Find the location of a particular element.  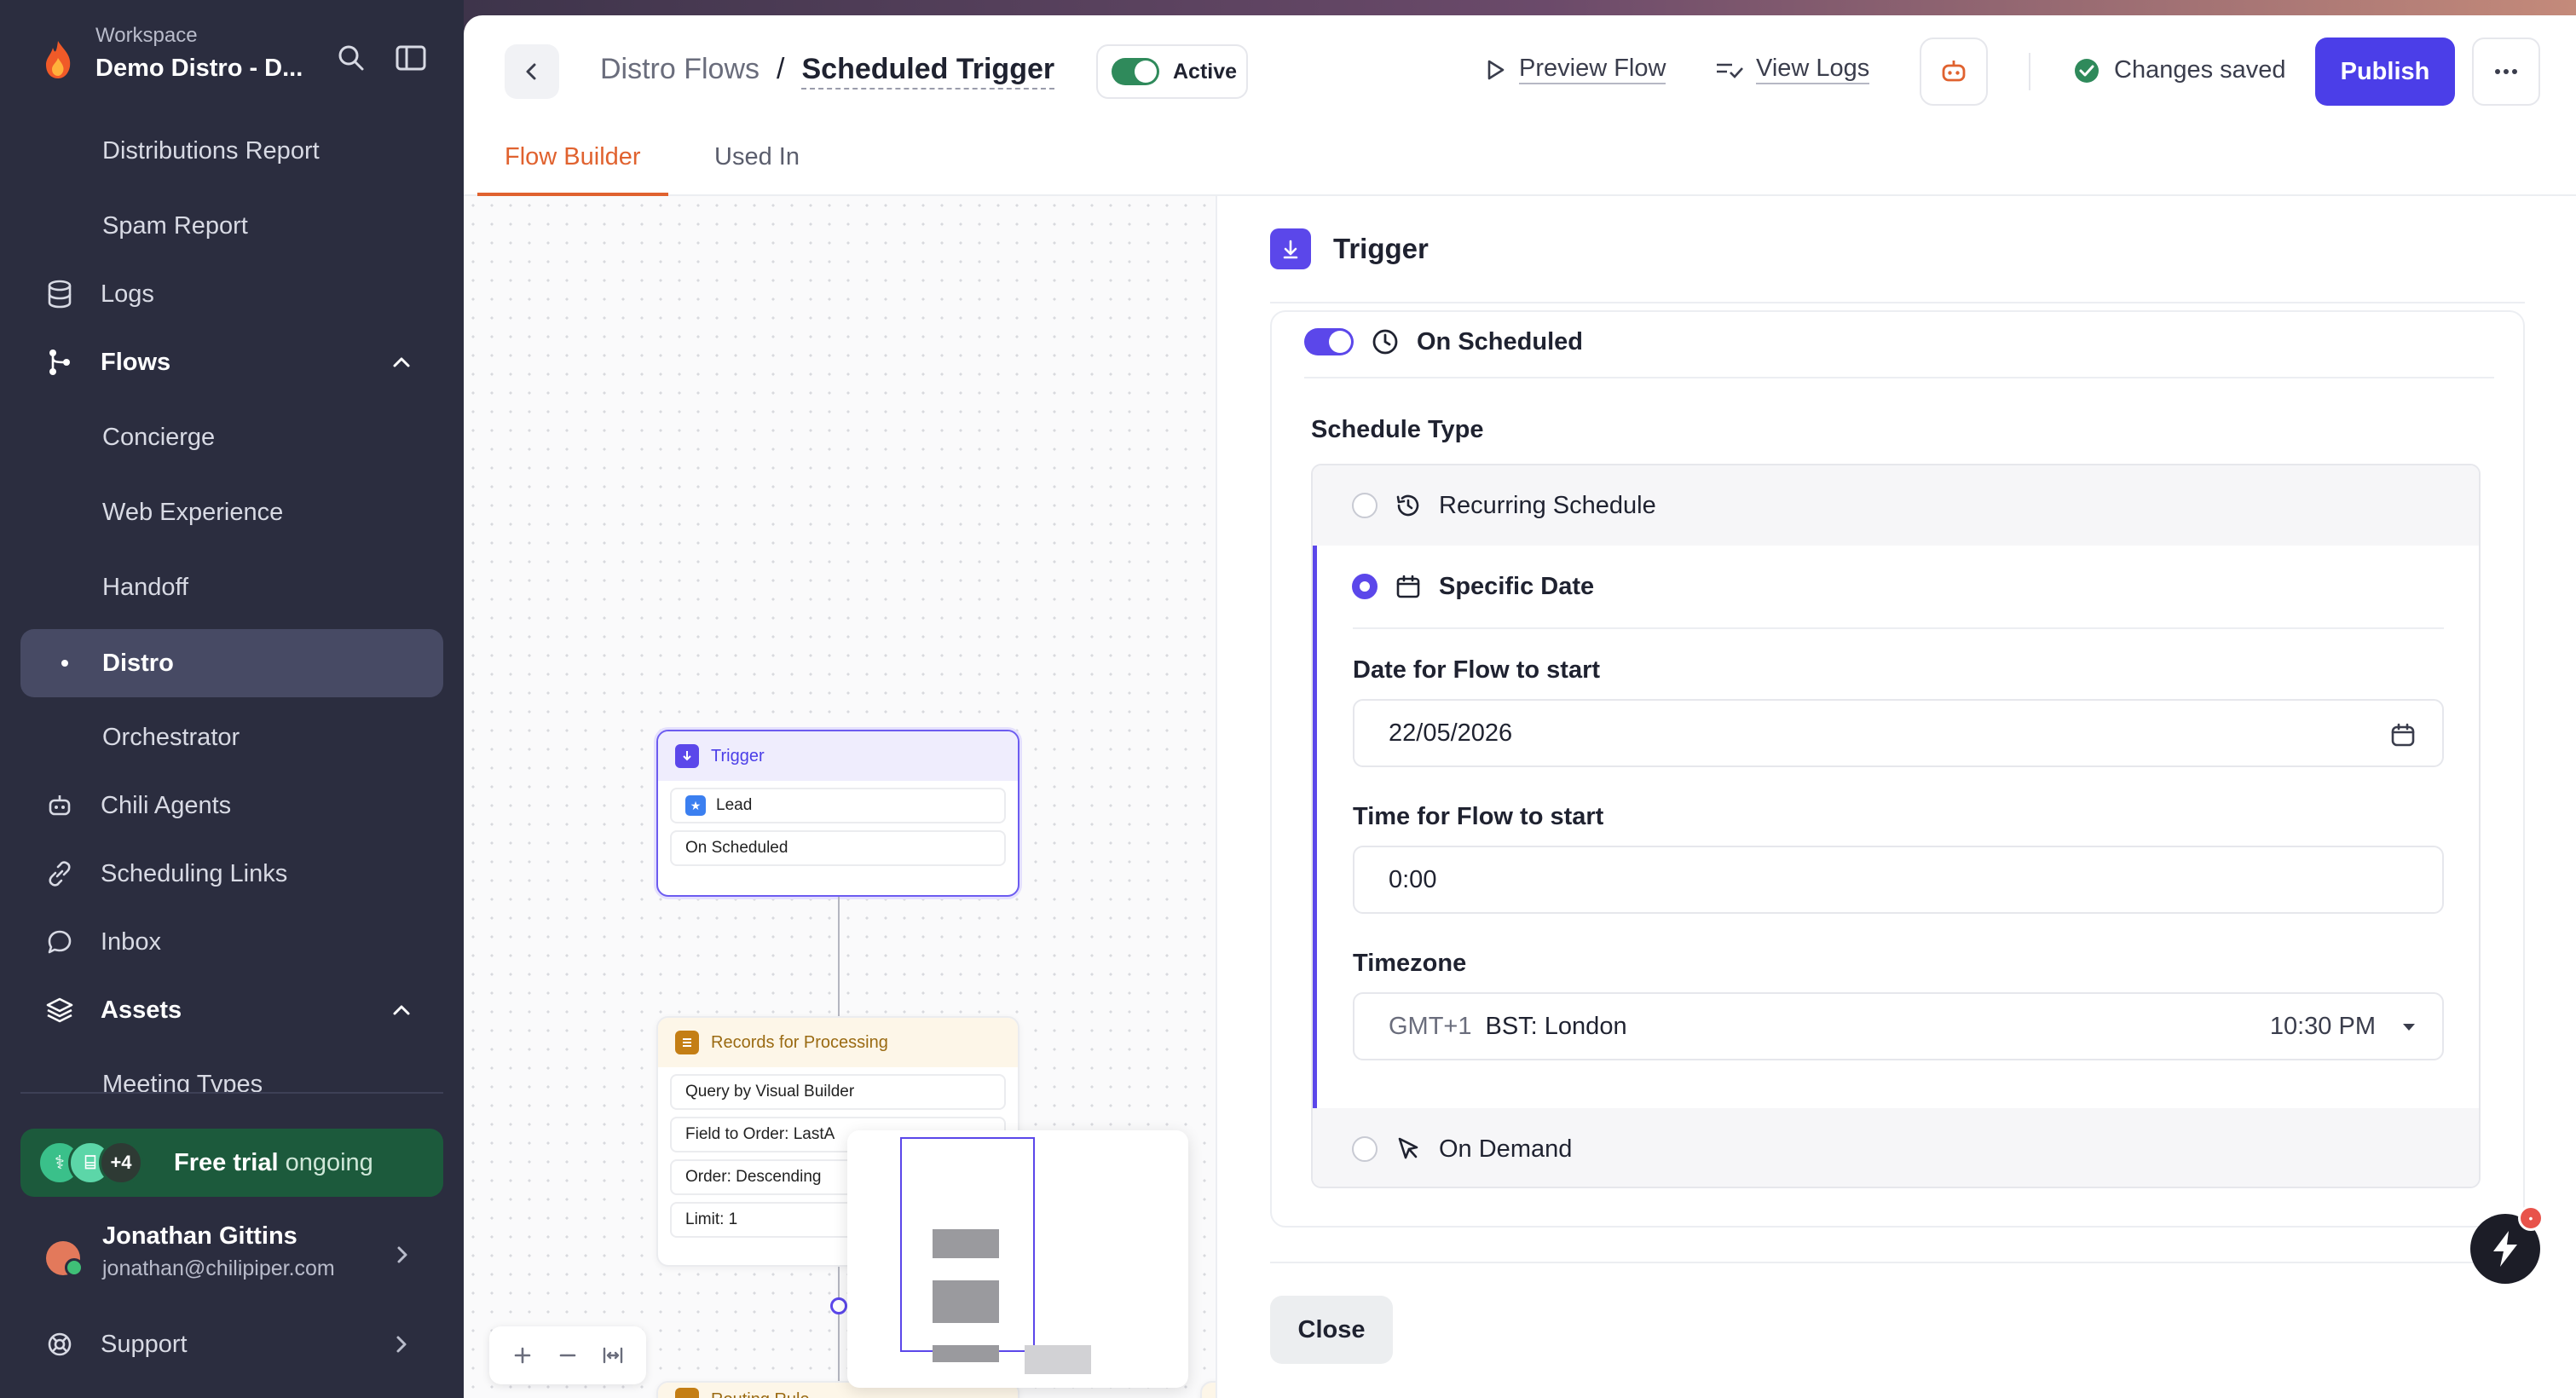

sidebar-item-concierge: Concierge is located at coordinates (231, 438).